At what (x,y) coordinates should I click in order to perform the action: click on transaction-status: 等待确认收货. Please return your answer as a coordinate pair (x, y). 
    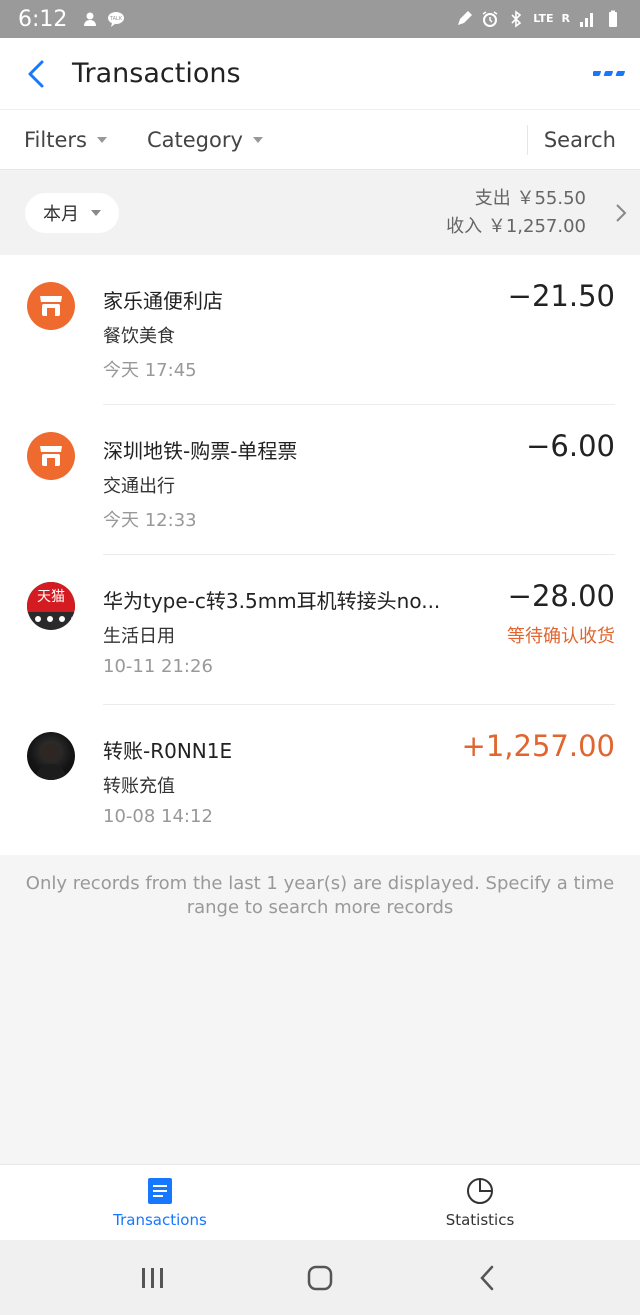
    Looking at the image, I should click on (561, 636).